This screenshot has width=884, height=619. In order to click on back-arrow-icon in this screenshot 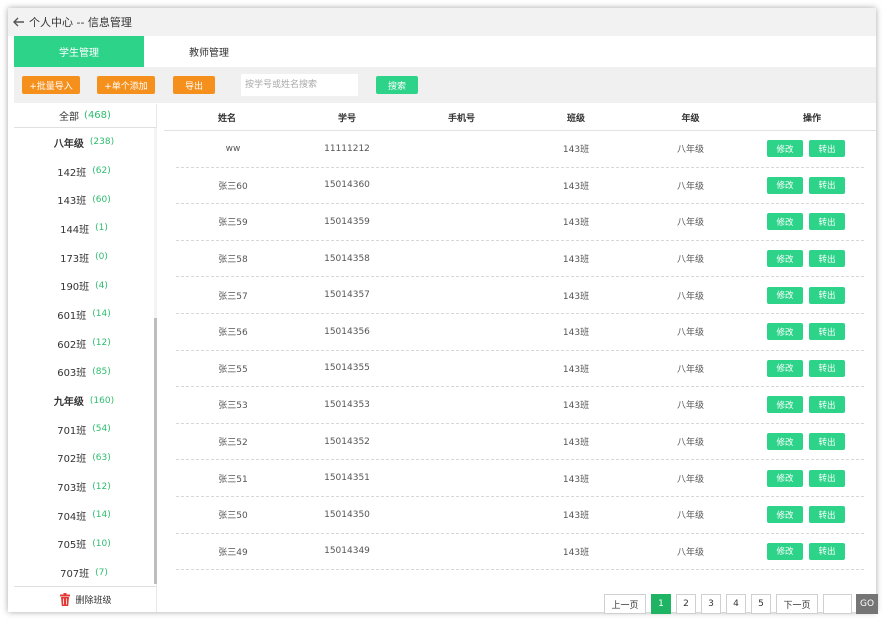, I will do `click(19, 22)`.